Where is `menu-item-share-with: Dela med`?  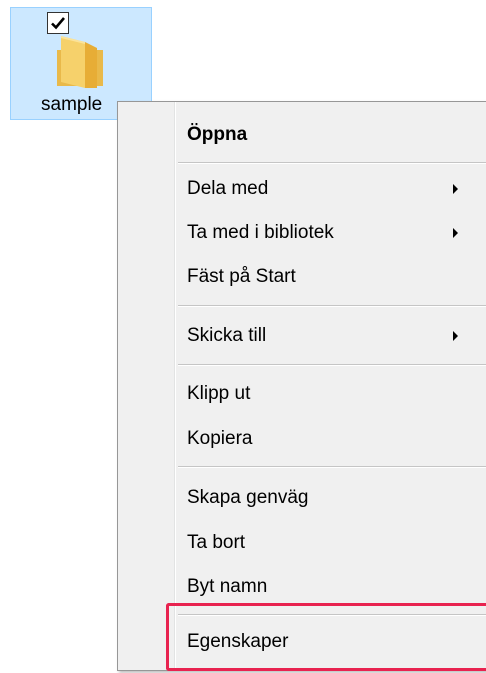
menu-item-share-with: Dela med is located at coordinates (303, 189).